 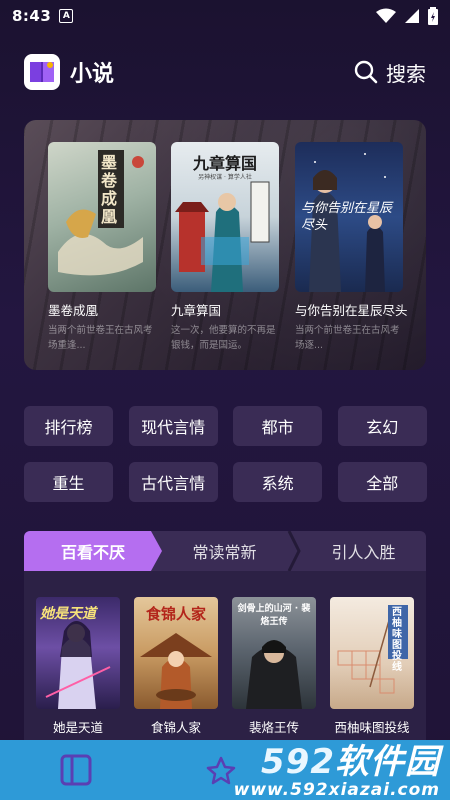 I want to click on tab-captivating: 引人入胜, so click(x=363, y=551).